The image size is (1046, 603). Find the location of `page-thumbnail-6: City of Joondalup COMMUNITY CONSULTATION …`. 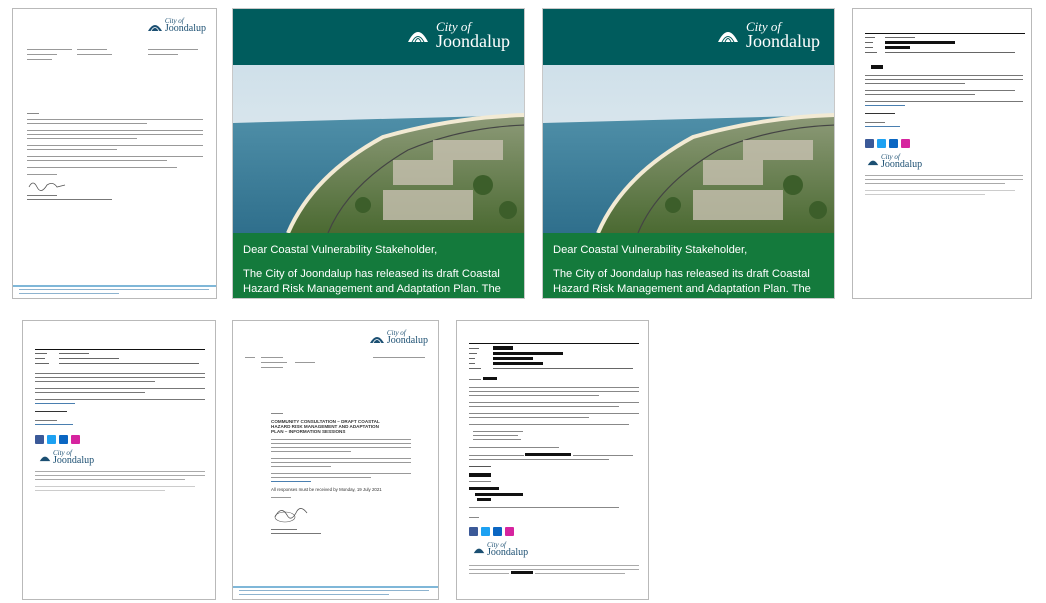

page-thumbnail-6: City of Joondalup COMMUNITY CONSULTATION … is located at coordinates (335, 460).